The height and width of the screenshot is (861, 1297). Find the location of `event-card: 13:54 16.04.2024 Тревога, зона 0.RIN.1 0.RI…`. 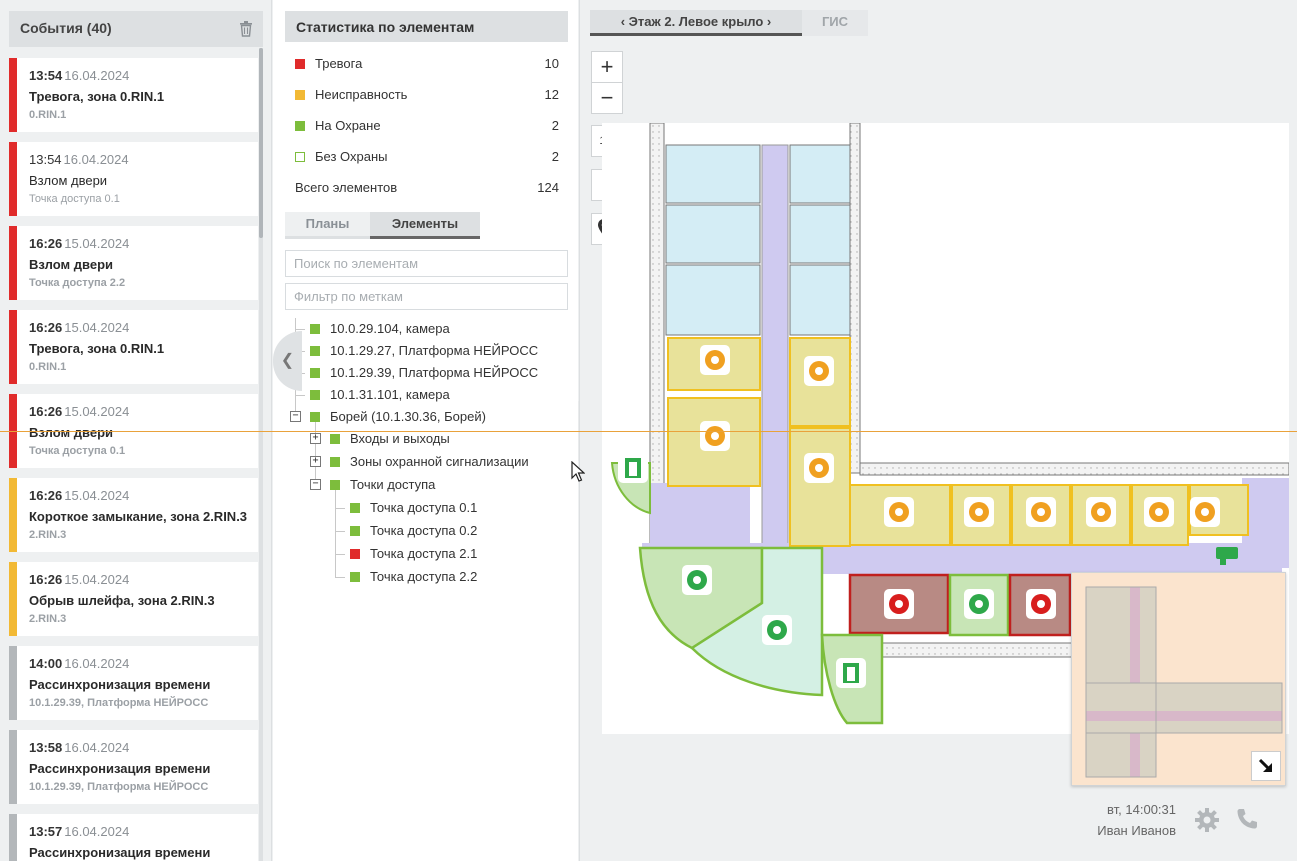

event-card: 13:54 16.04.2024 Тревога, зона 0.RIN.1 0.RI… is located at coordinates (133, 95).